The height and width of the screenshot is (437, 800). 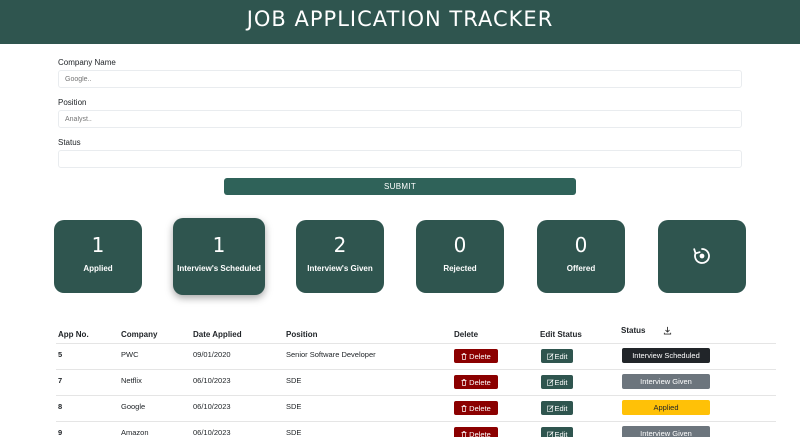 What do you see at coordinates (87, 62) in the screenshot?
I see `company-name-label: Company Name` at bounding box center [87, 62].